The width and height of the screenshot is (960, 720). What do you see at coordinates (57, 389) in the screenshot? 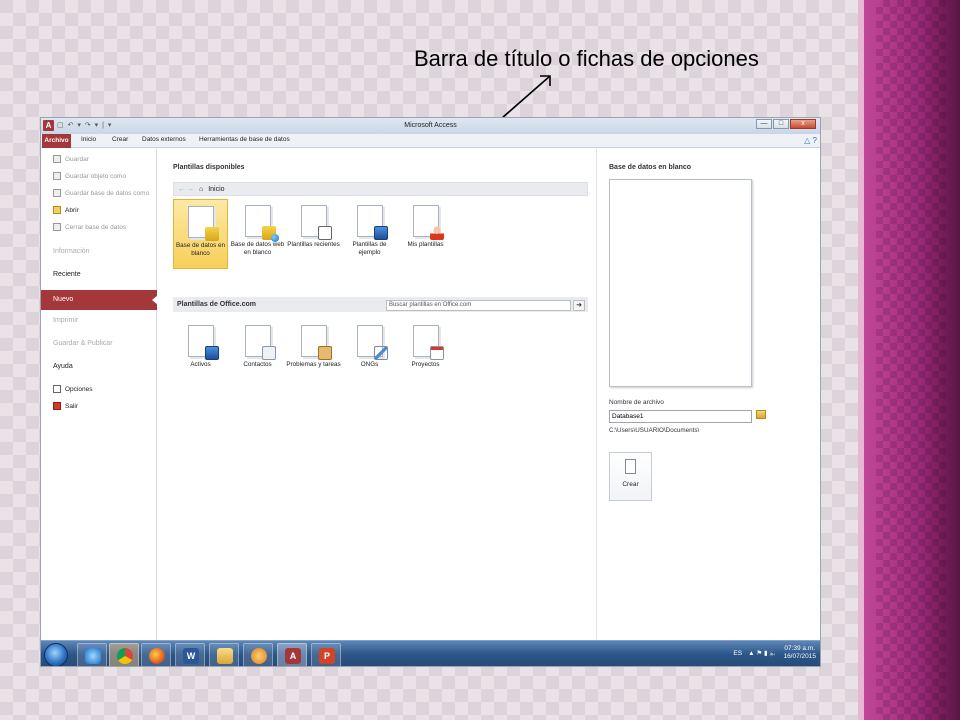
I see `options-icon` at bounding box center [57, 389].